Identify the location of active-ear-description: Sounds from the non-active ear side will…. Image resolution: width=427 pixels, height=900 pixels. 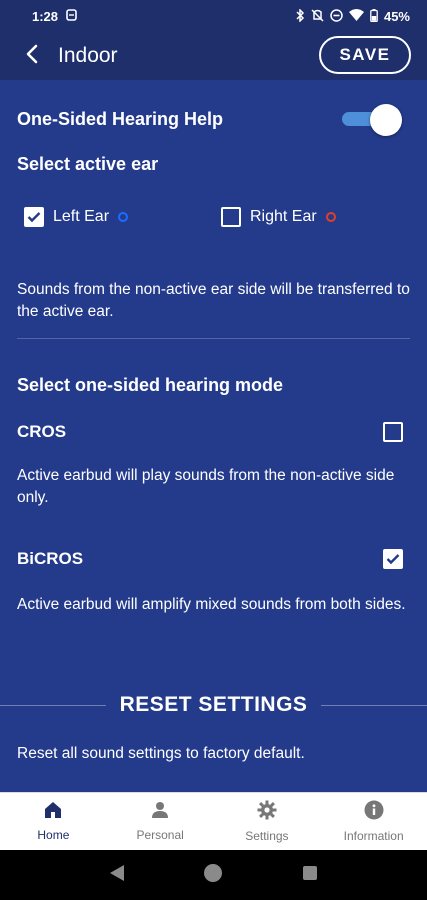
(213, 300).